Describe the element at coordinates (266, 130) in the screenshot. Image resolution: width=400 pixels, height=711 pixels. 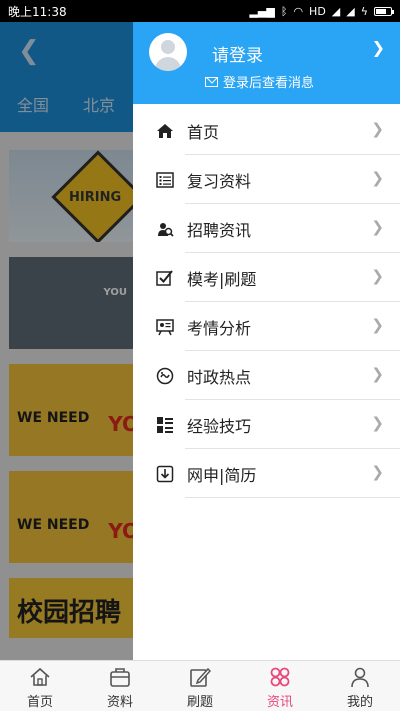
I see `menu-item-home: 首页 ❯` at that location.